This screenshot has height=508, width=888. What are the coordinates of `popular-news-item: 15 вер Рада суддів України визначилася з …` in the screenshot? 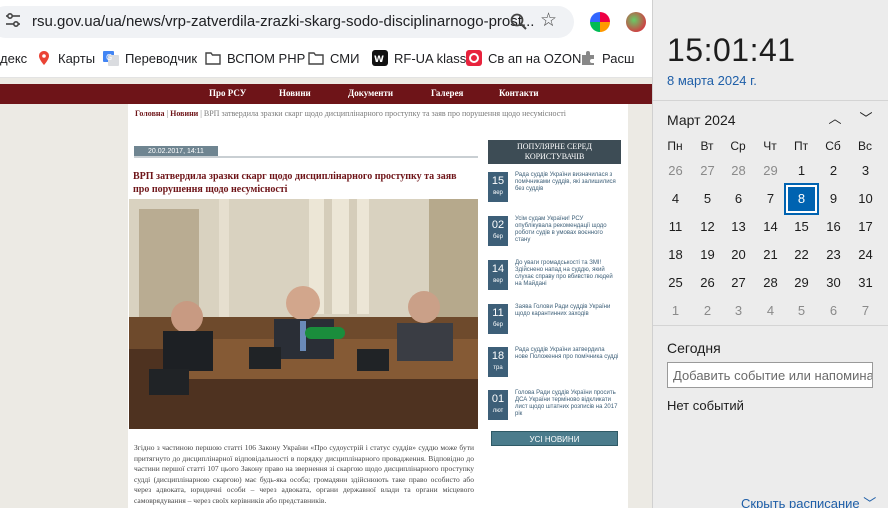 It's located at (554, 189).